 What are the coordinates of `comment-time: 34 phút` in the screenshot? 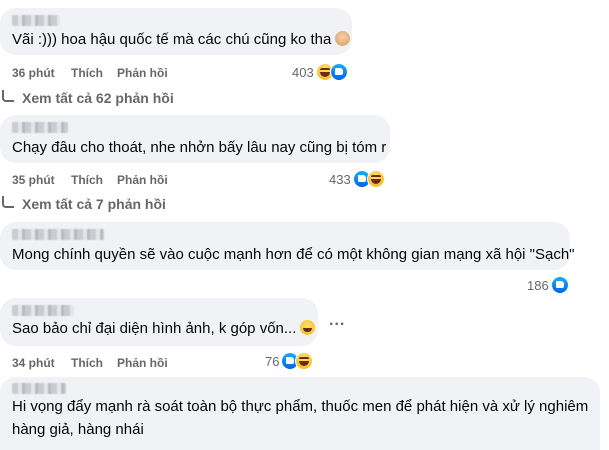 It's located at (33, 363).